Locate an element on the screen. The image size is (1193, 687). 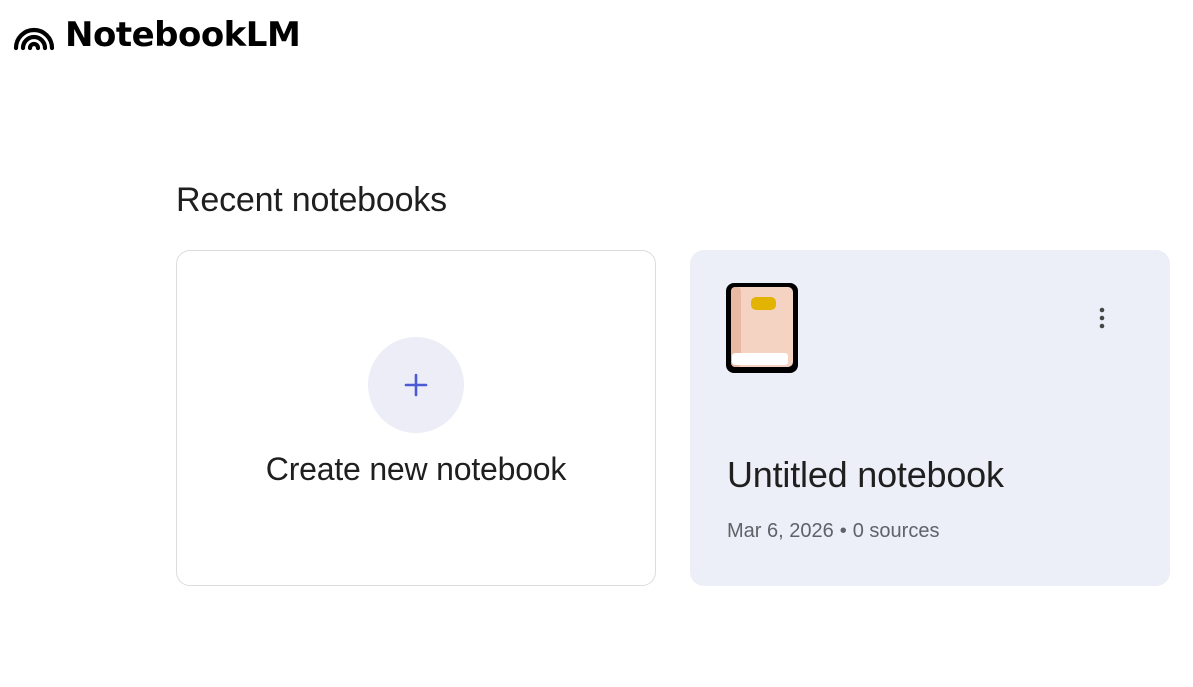
plus-button is located at coordinates (416, 385).